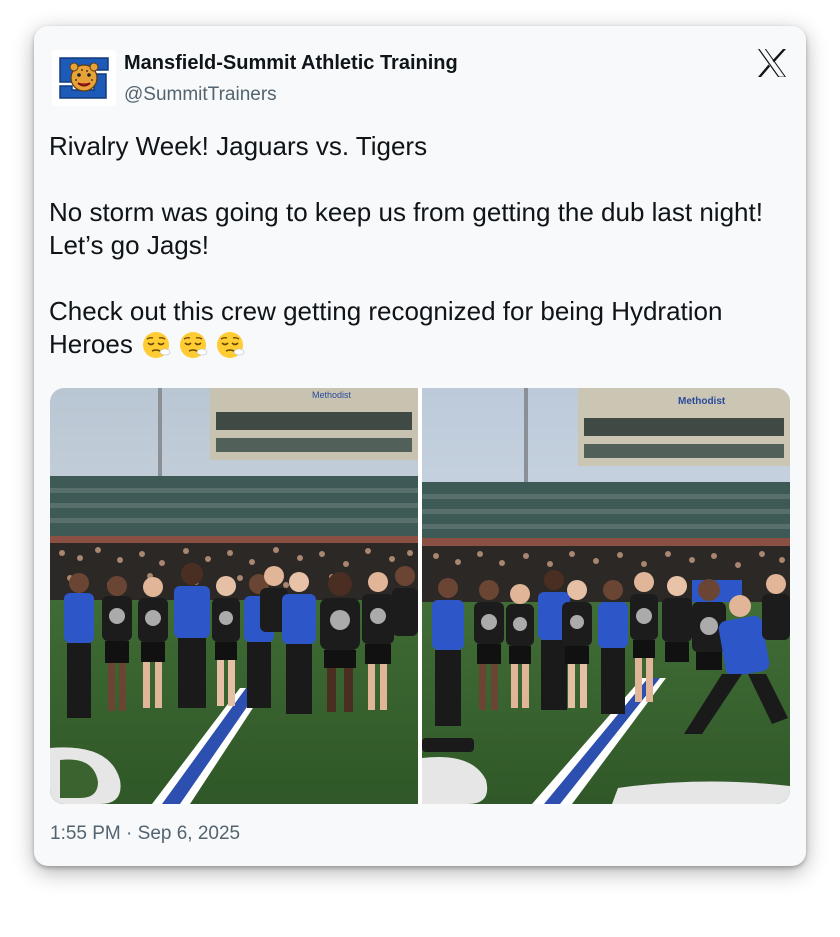 The image size is (840, 937). Describe the element at coordinates (702, 401) in the screenshot. I see `sponsor-sign-right: Methodist` at that location.